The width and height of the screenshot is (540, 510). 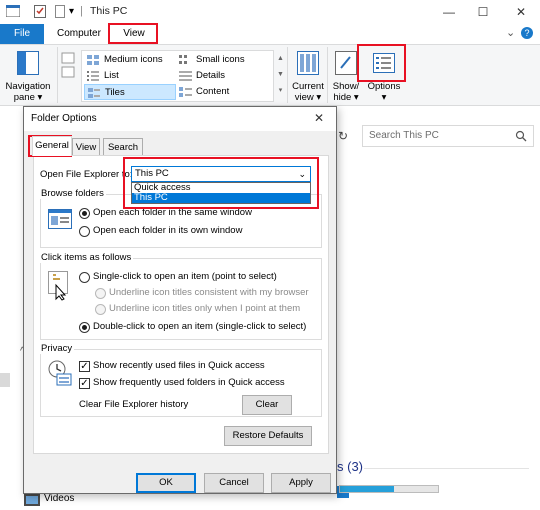 What do you see at coordinates (384, 97) in the screenshot?
I see `options-dropdown-icon: ▾` at bounding box center [384, 97].